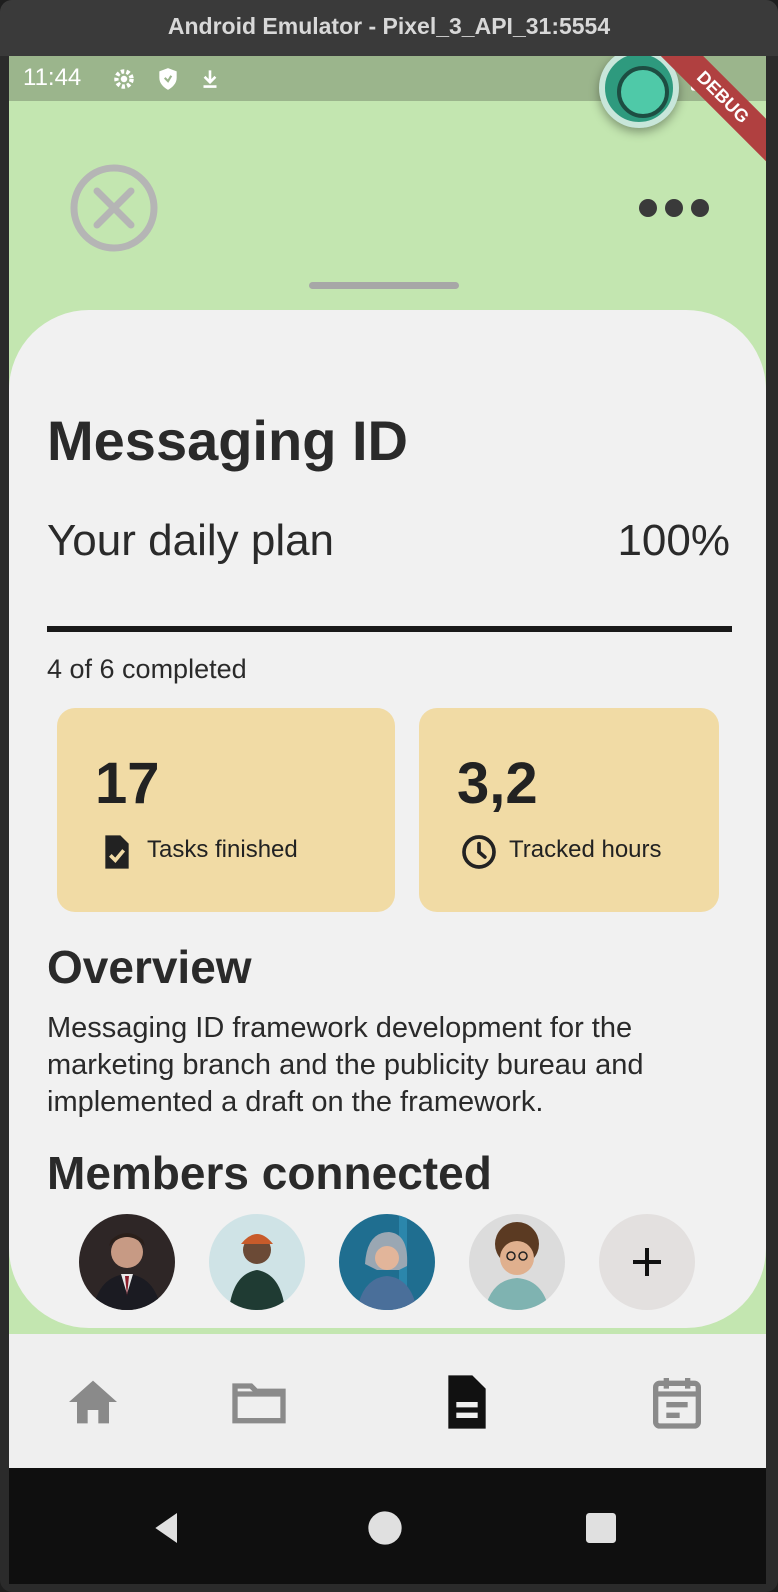  Describe the element at coordinates (269, 1173) in the screenshot. I see `members-title: Members connected` at that location.